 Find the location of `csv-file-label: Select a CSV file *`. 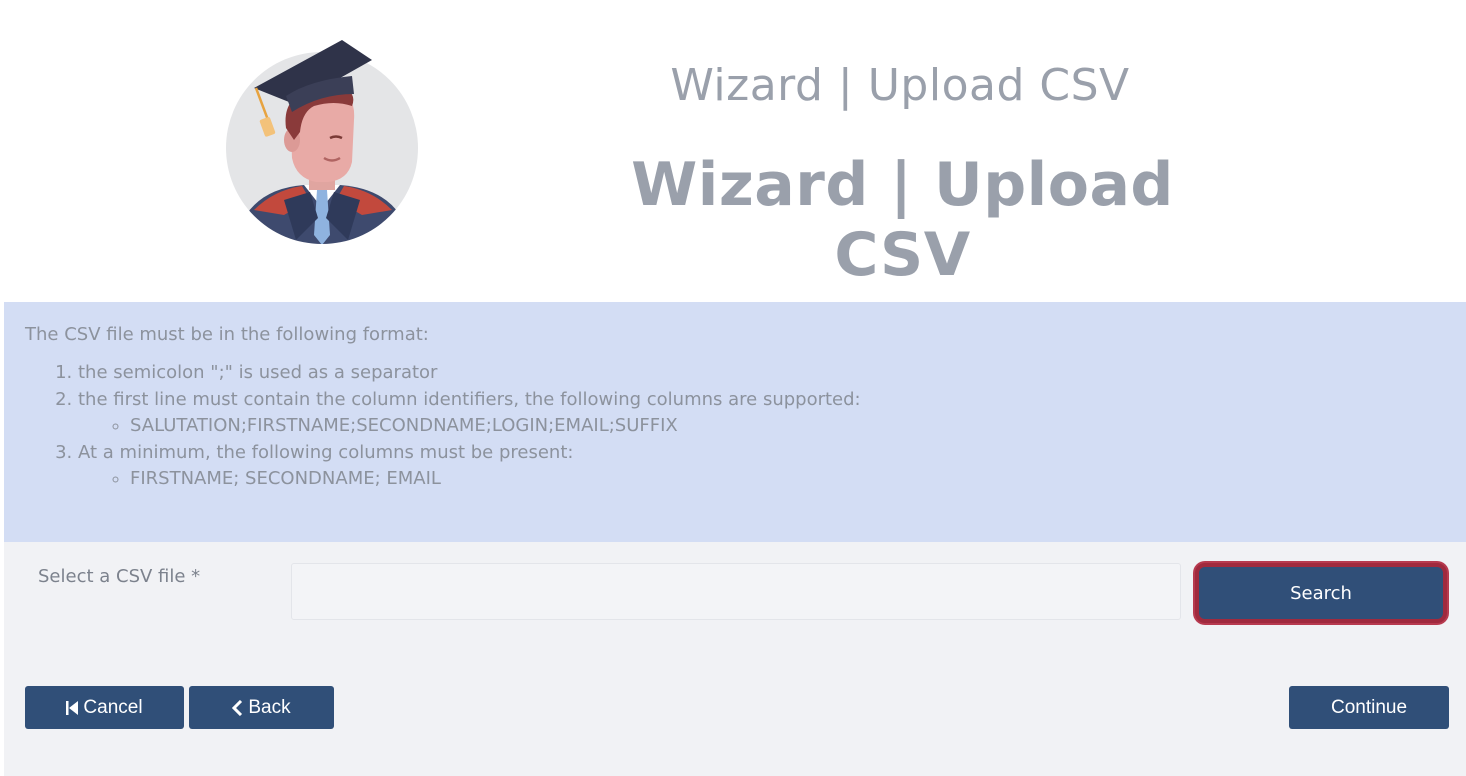

csv-file-label: Select a CSV file * is located at coordinates (119, 576).